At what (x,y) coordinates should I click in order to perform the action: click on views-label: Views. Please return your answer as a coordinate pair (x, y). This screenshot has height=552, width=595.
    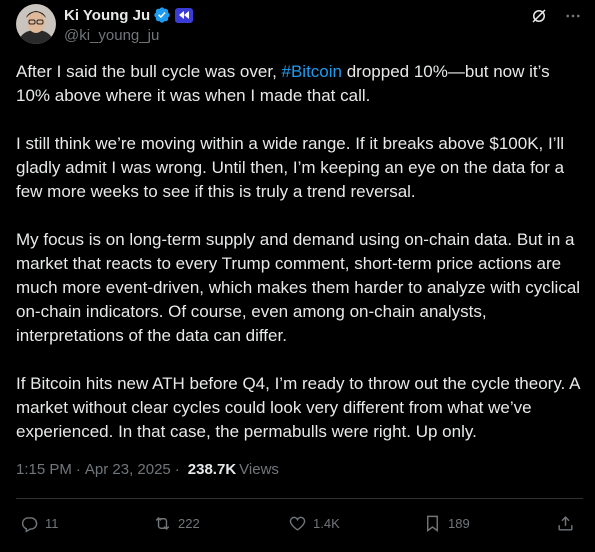
    Looking at the image, I should click on (259, 469).